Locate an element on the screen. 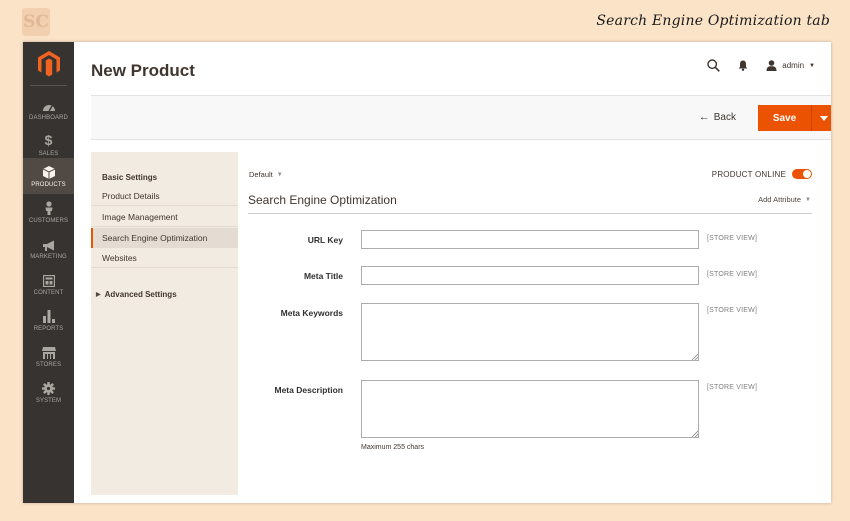  tab-search-engine-optimization: Search Engine Optimization is located at coordinates (168, 238).